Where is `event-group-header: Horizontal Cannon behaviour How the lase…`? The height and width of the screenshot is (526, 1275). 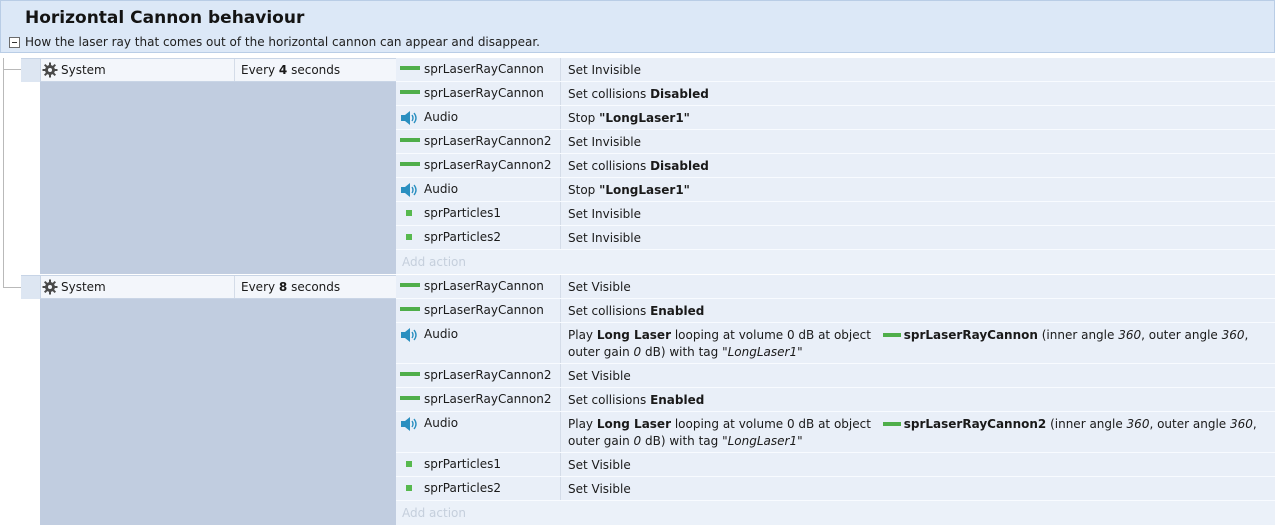 event-group-header: Horizontal Cannon behaviour How the lase… is located at coordinates (637, 26).